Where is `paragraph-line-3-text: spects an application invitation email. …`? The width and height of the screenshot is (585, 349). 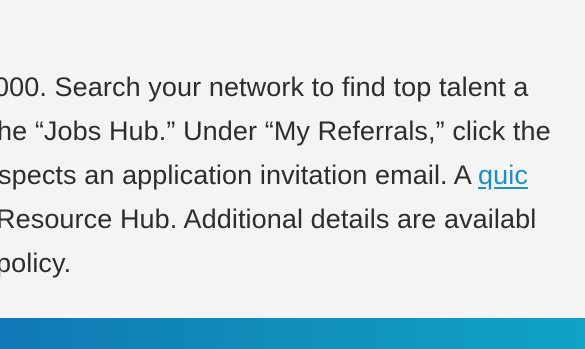 paragraph-line-3-text: spects an application invitation email. … is located at coordinates (239, 175).